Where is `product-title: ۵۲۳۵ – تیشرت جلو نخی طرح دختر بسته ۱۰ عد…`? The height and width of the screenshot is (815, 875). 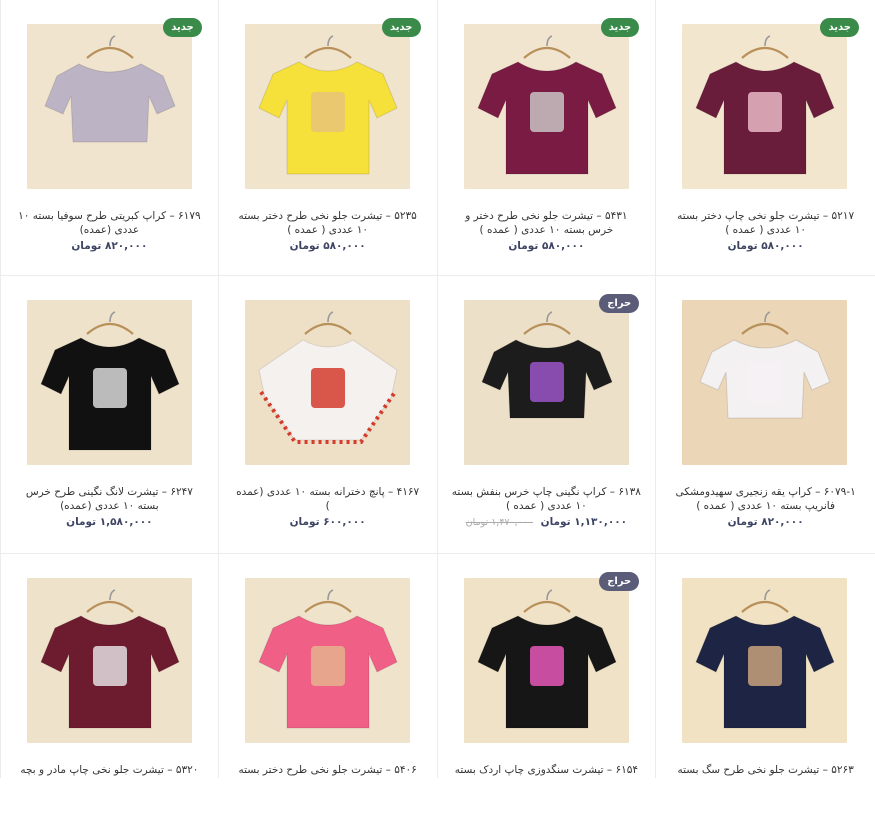
product-title: ۵۲۳۵ – تیشرت جلو نخی طرح دختر بسته ۱۰ عد… is located at coordinates (328, 223).